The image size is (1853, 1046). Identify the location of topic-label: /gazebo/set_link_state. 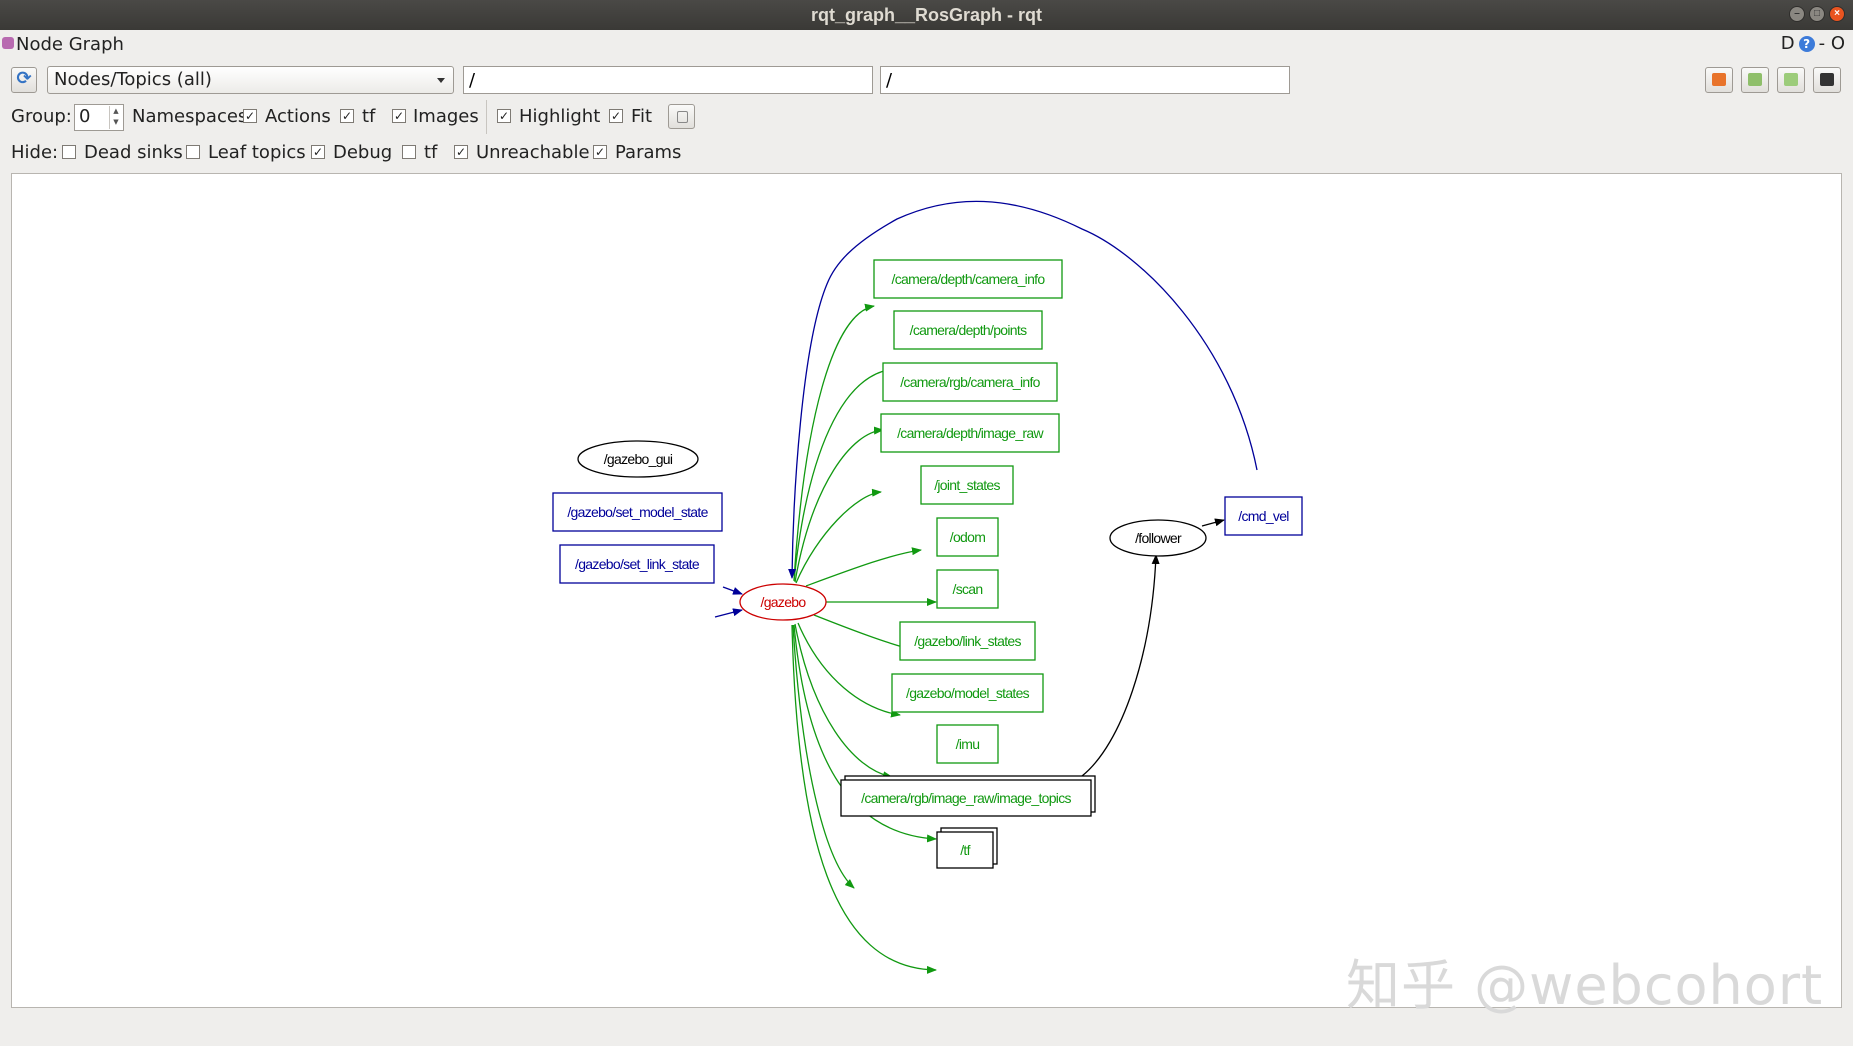
(637, 564).